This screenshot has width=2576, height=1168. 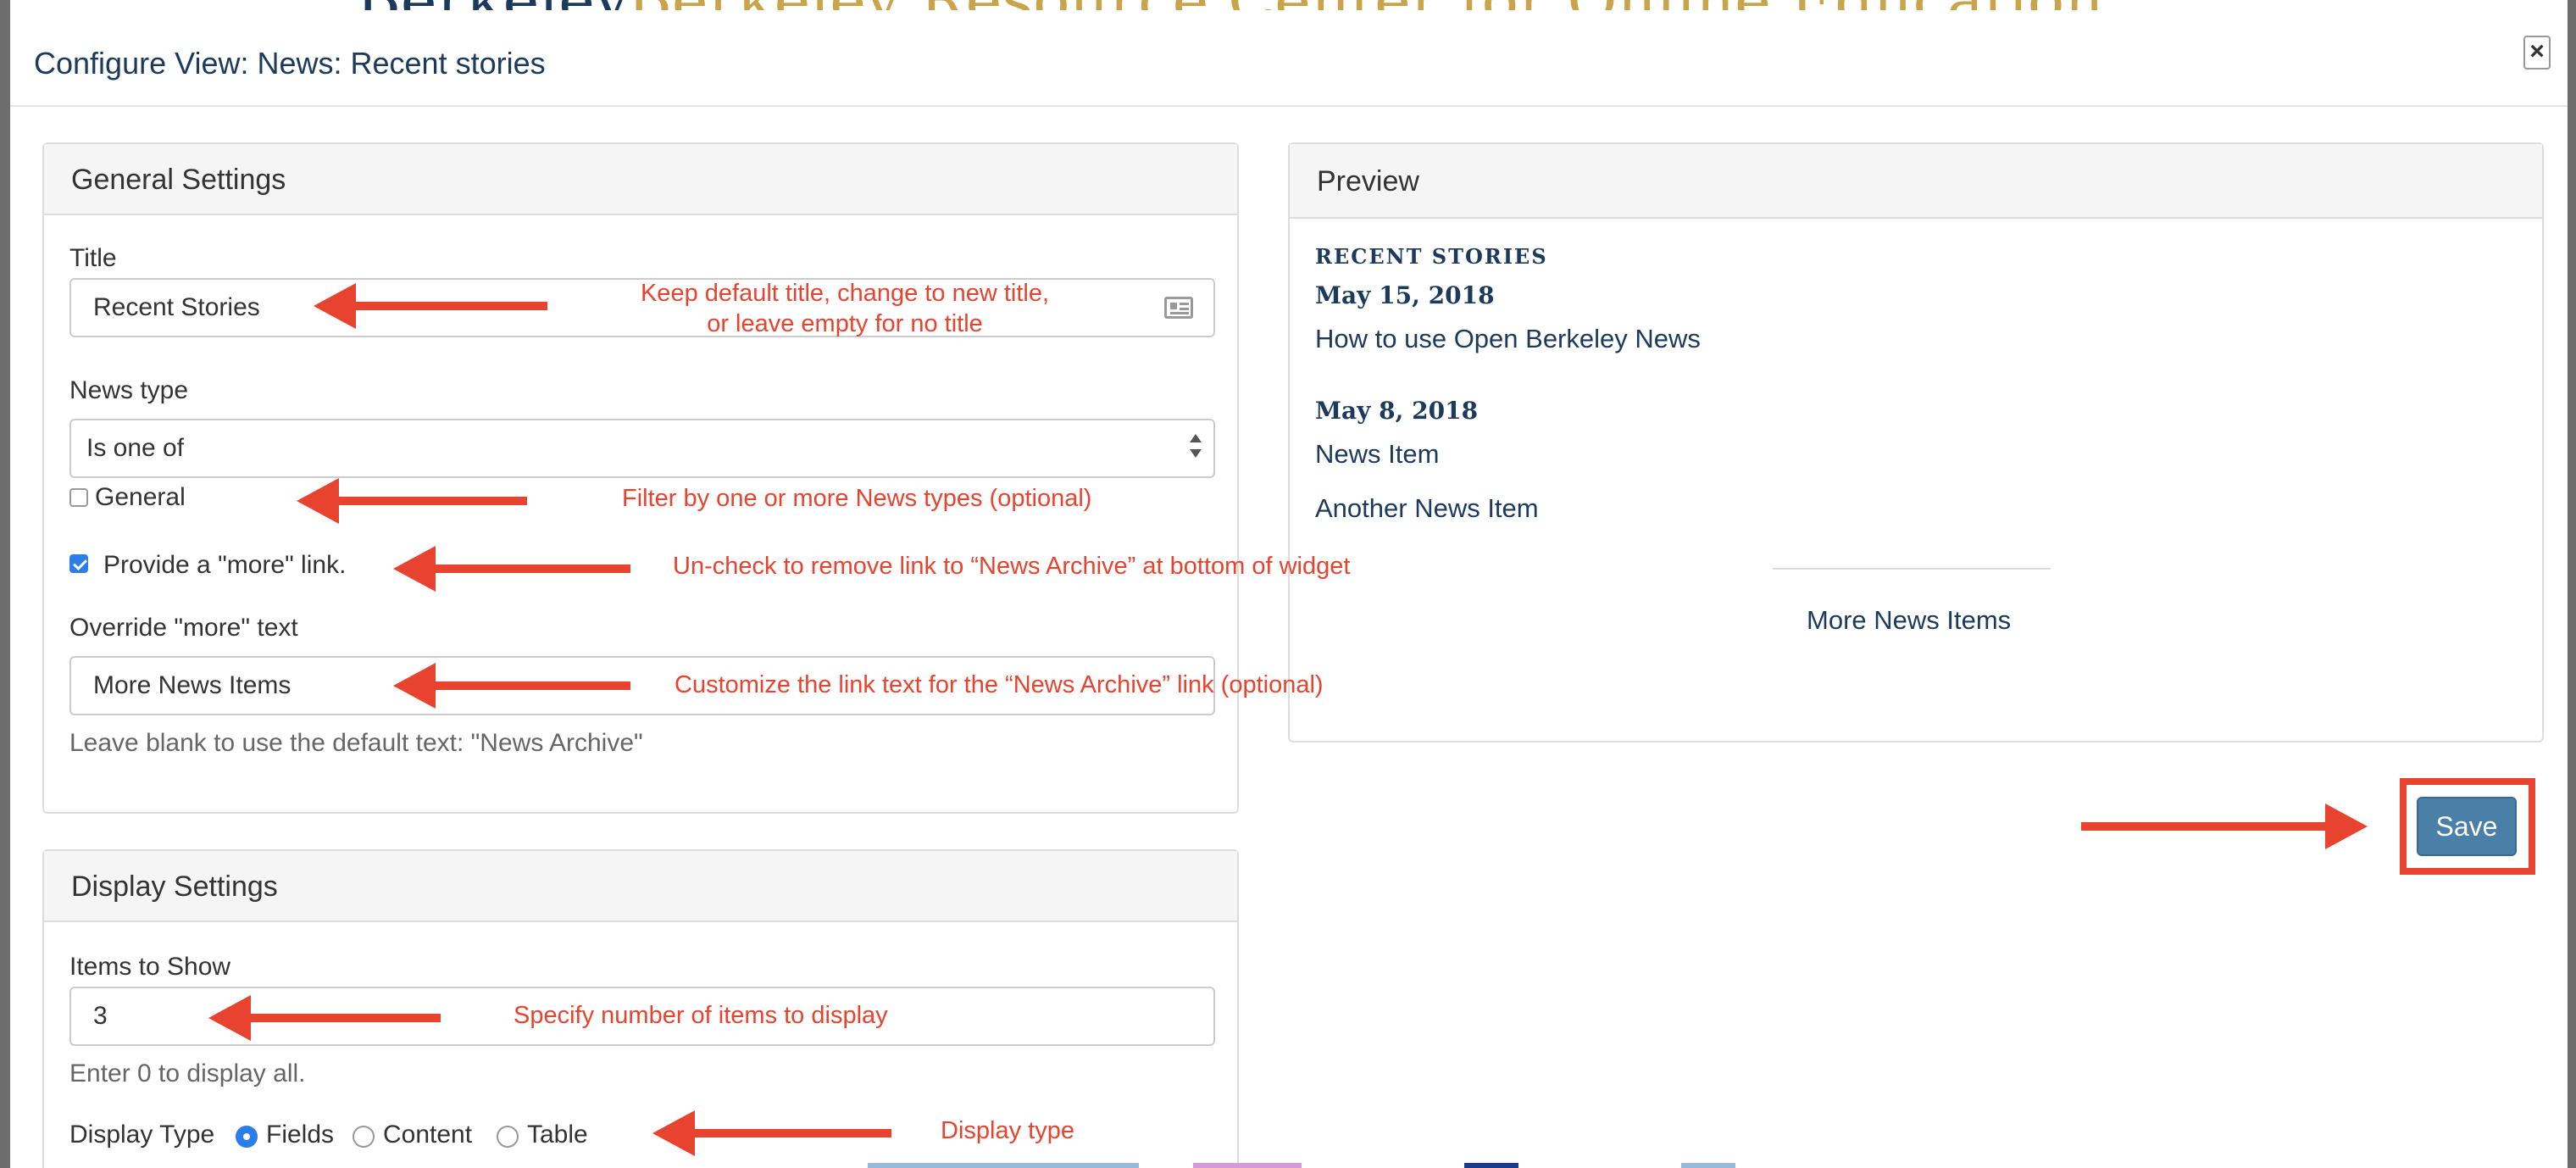 What do you see at coordinates (78, 563) in the screenshot?
I see `more-link-checkbox` at bounding box center [78, 563].